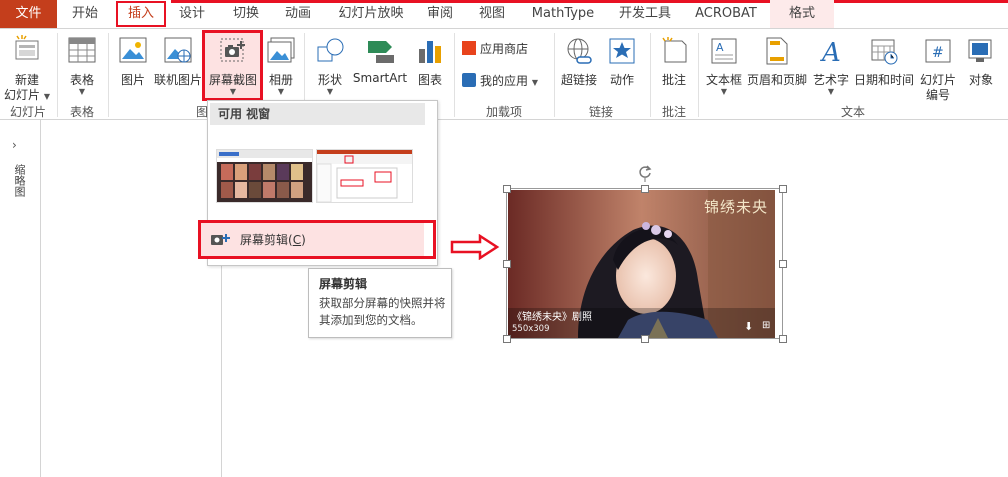  Describe the element at coordinates (724, 51) in the screenshot. I see `textbox-icon: A` at that location.